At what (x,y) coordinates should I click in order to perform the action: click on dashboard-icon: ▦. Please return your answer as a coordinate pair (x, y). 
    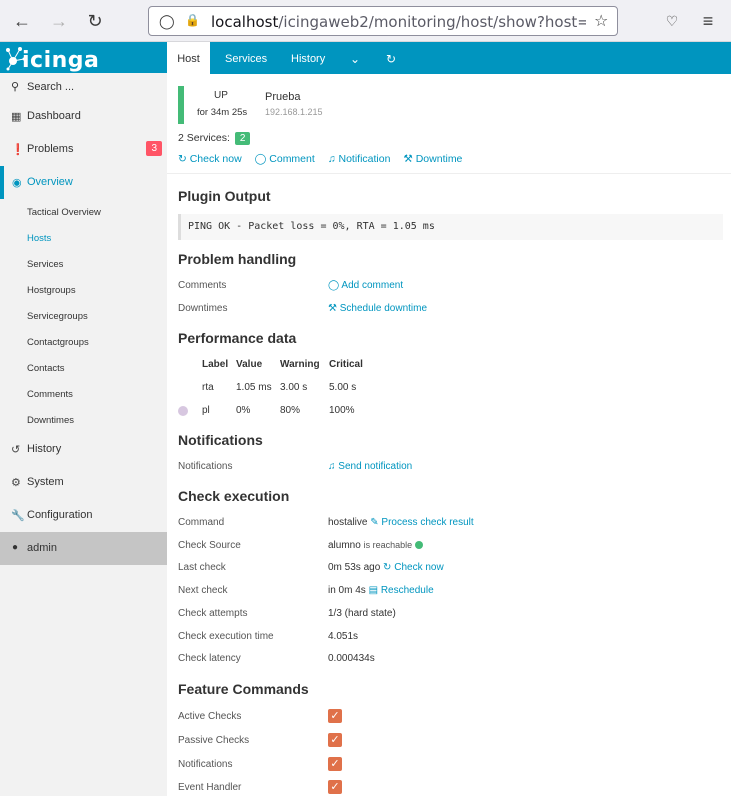
    Looking at the image, I should click on (16, 117).